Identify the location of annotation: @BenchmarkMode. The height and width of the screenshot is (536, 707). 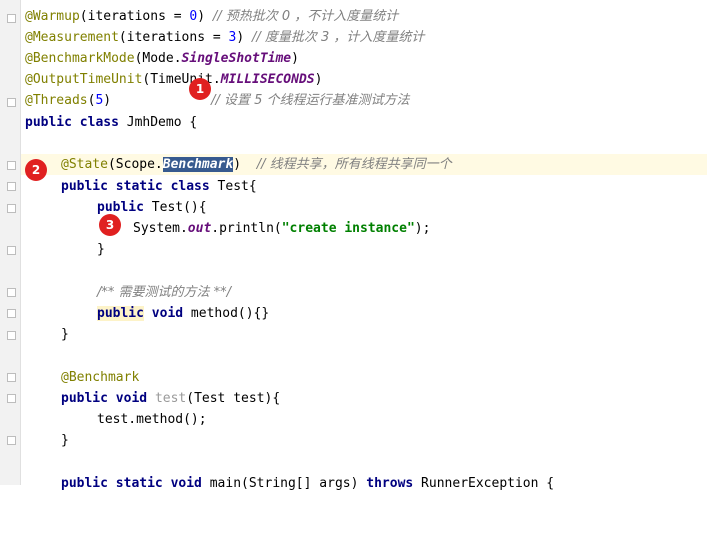
(80, 58).